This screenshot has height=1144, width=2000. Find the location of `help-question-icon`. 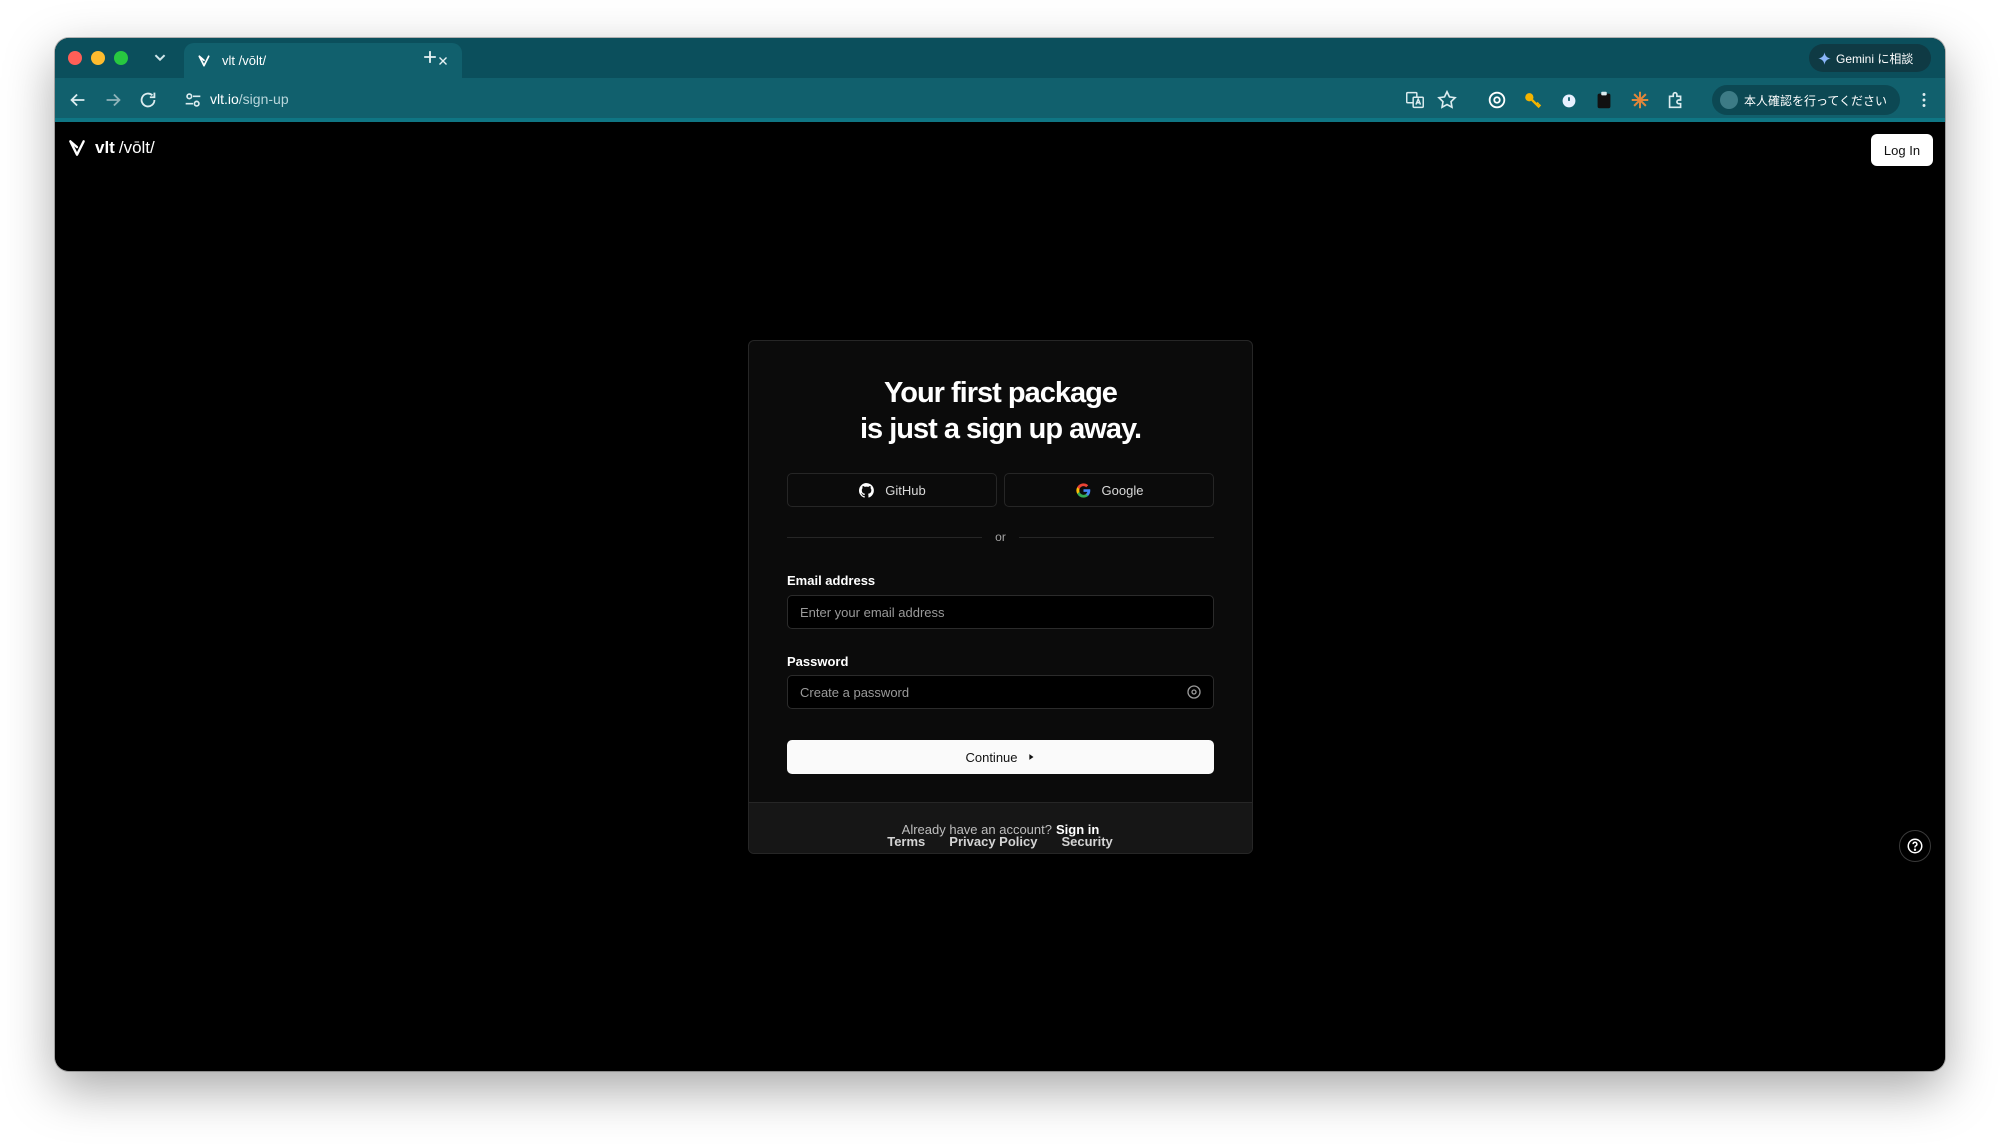

help-question-icon is located at coordinates (1915, 846).